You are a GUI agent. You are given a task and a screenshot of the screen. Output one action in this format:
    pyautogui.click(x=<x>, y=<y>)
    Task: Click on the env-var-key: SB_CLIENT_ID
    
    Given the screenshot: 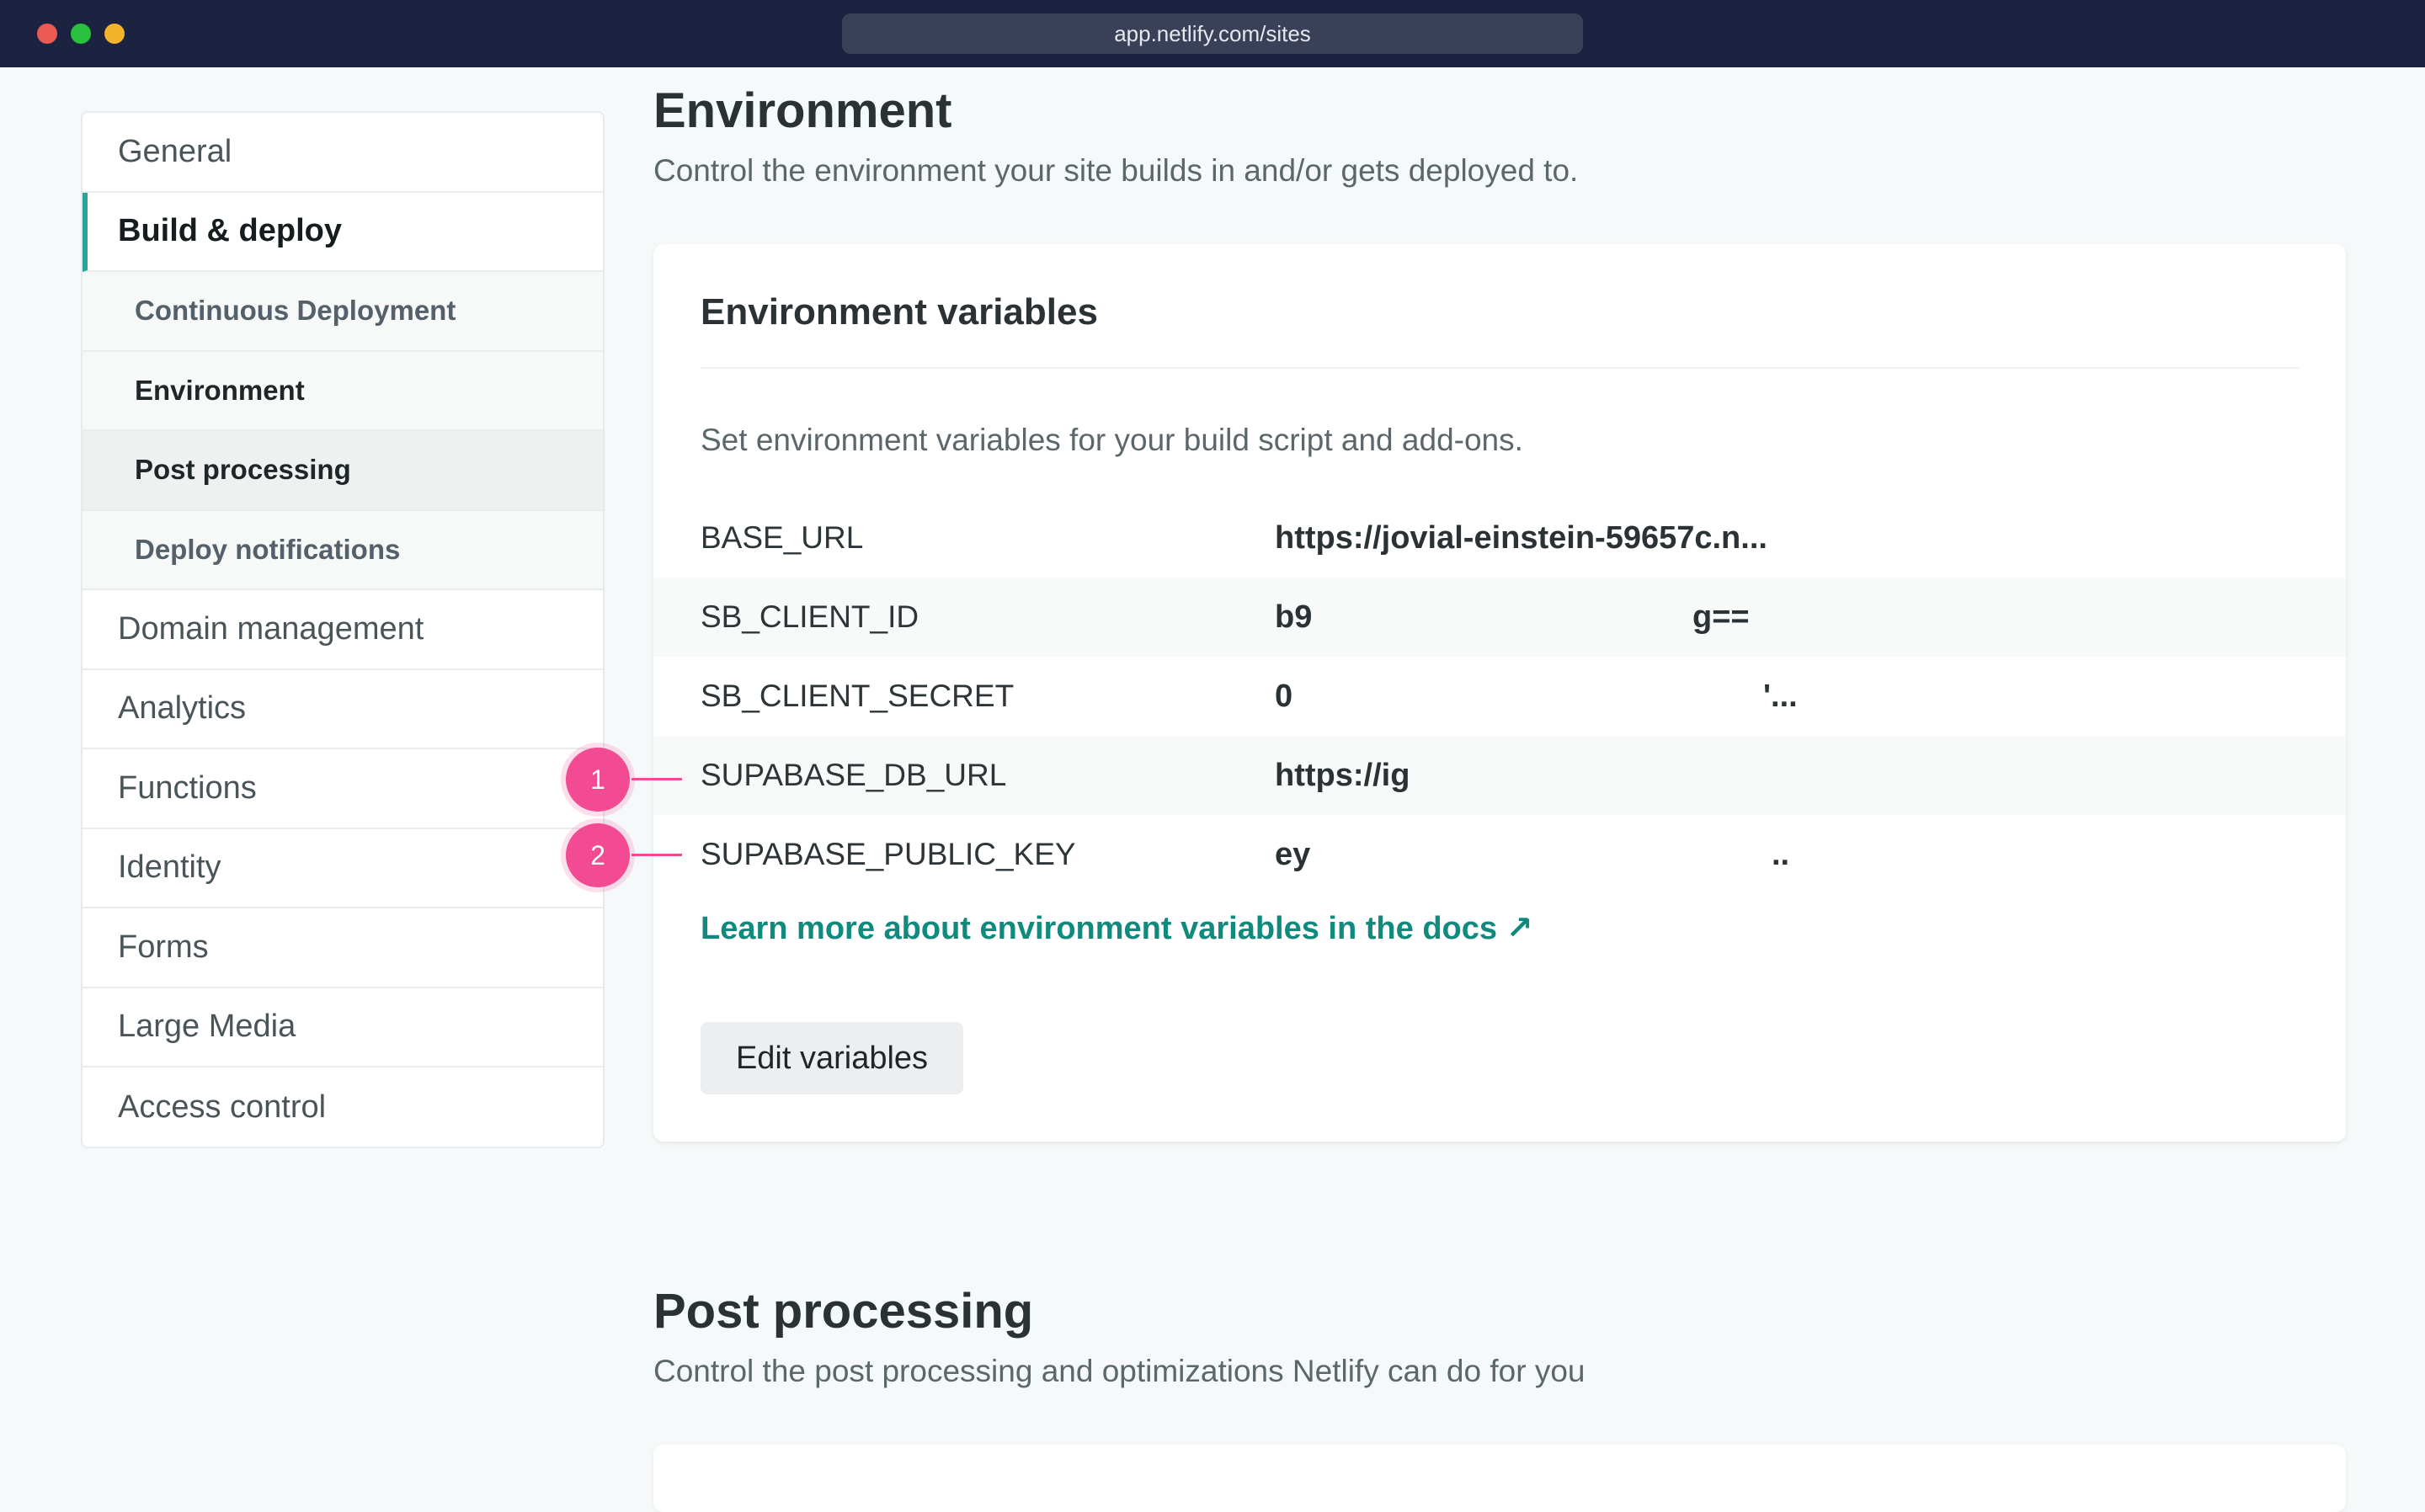 What is the action you would take?
    pyautogui.click(x=810, y=616)
    